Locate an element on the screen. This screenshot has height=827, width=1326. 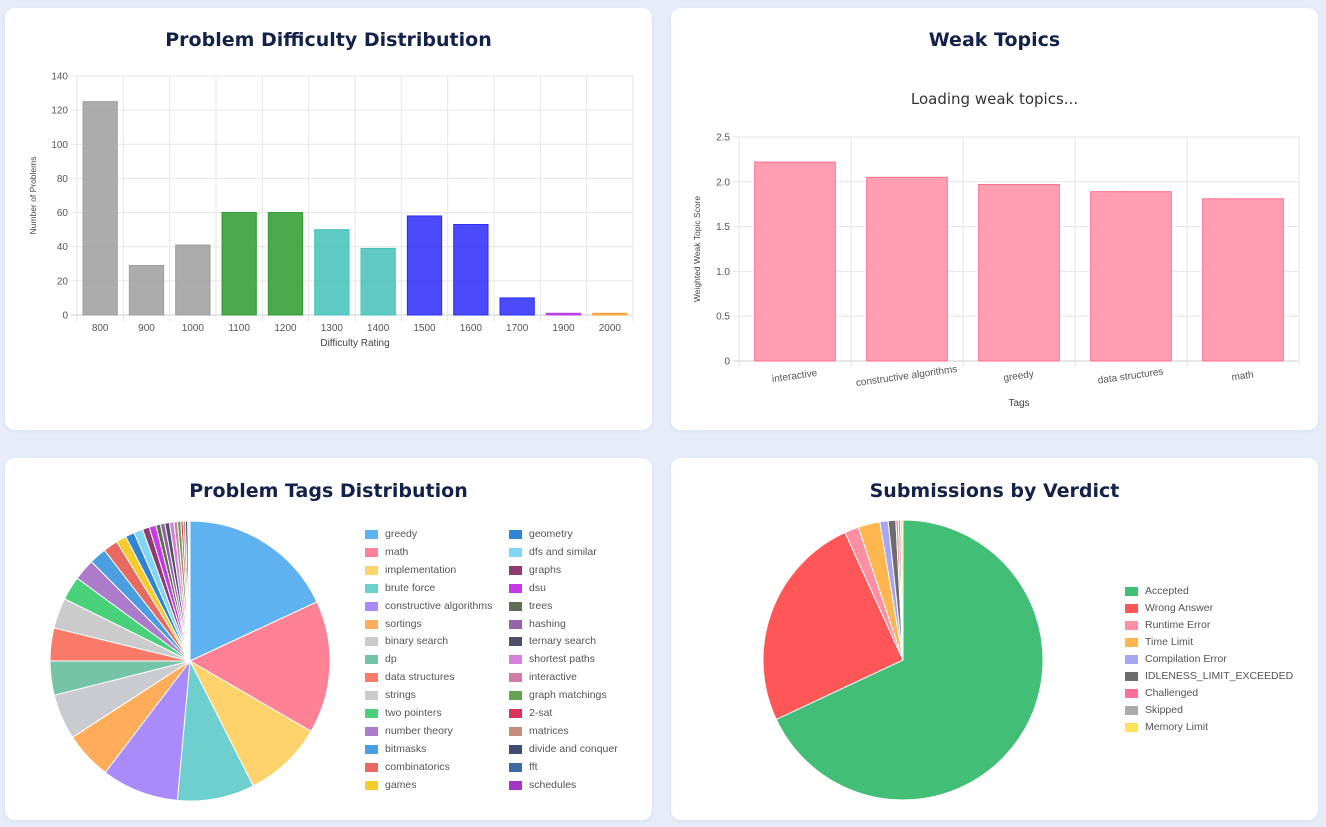
legend-label: fft is located at coordinates (533, 766).